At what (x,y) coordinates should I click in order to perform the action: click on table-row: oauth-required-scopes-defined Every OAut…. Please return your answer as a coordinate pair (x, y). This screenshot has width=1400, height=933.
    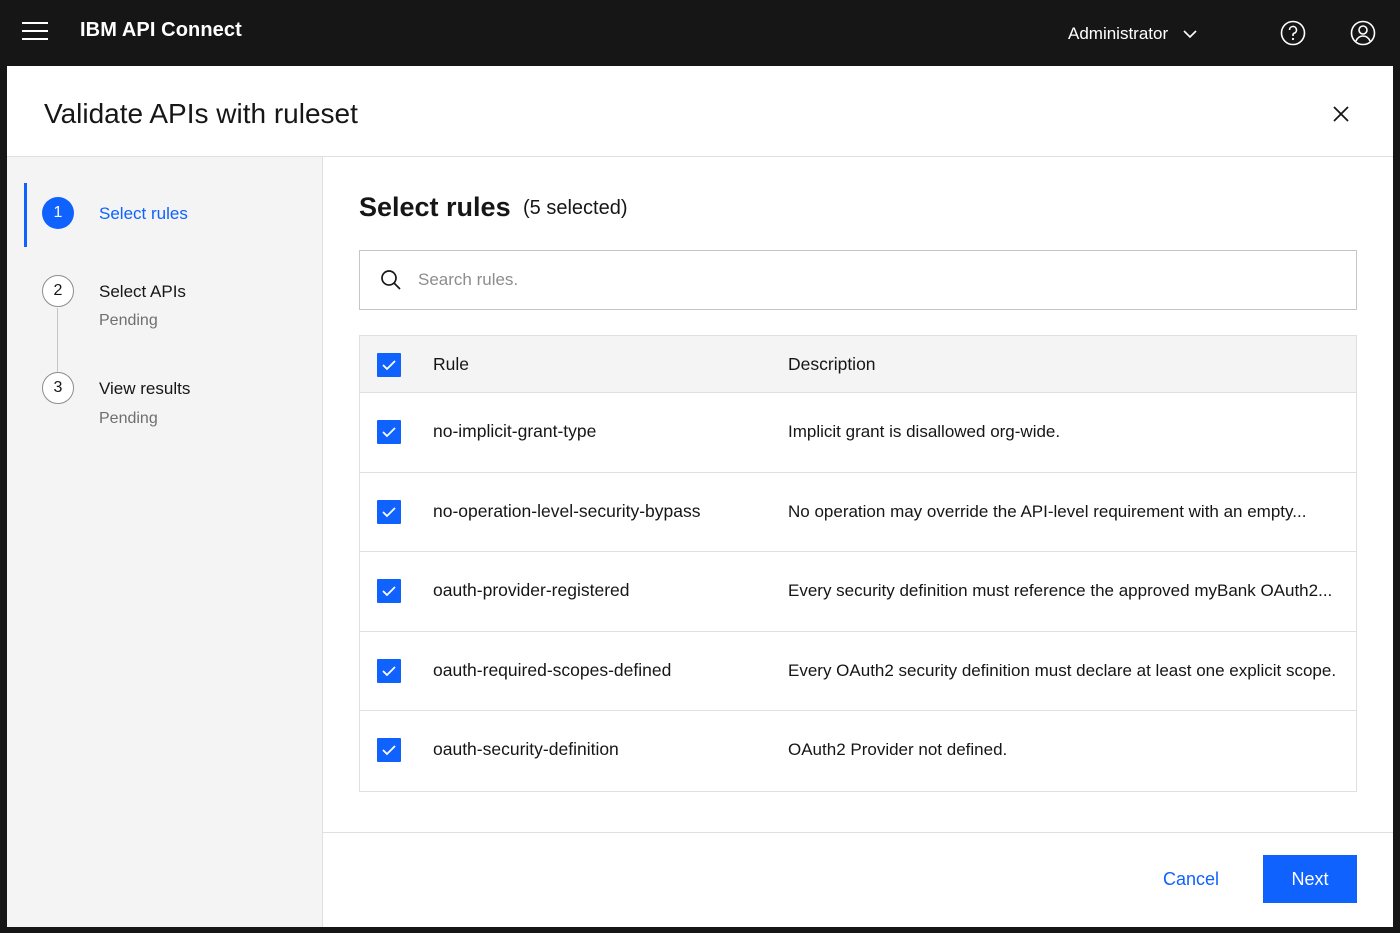
    Looking at the image, I should click on (858, 671).